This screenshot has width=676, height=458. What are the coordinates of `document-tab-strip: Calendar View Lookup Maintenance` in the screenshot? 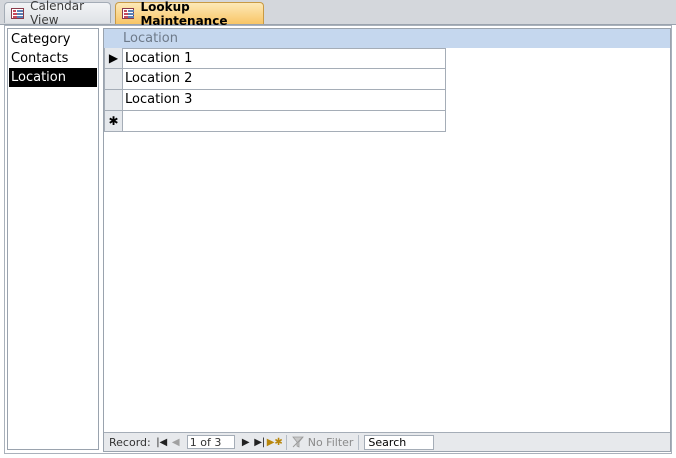 It's located at (338, 14).